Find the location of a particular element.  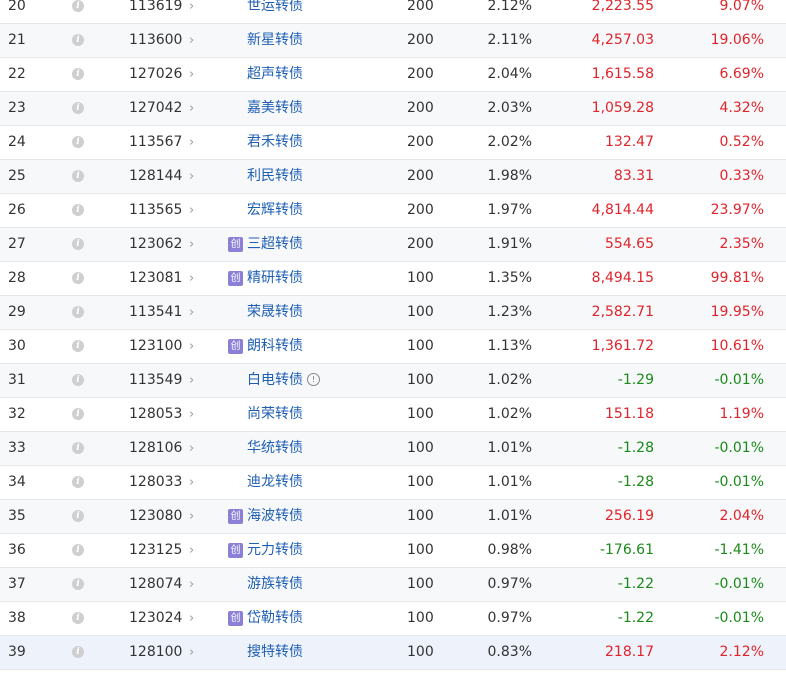

table-row: 22 i 127026 › 超声转债 200 2.04% 1,615.58 6.69% is located at coordinates (393, 75).